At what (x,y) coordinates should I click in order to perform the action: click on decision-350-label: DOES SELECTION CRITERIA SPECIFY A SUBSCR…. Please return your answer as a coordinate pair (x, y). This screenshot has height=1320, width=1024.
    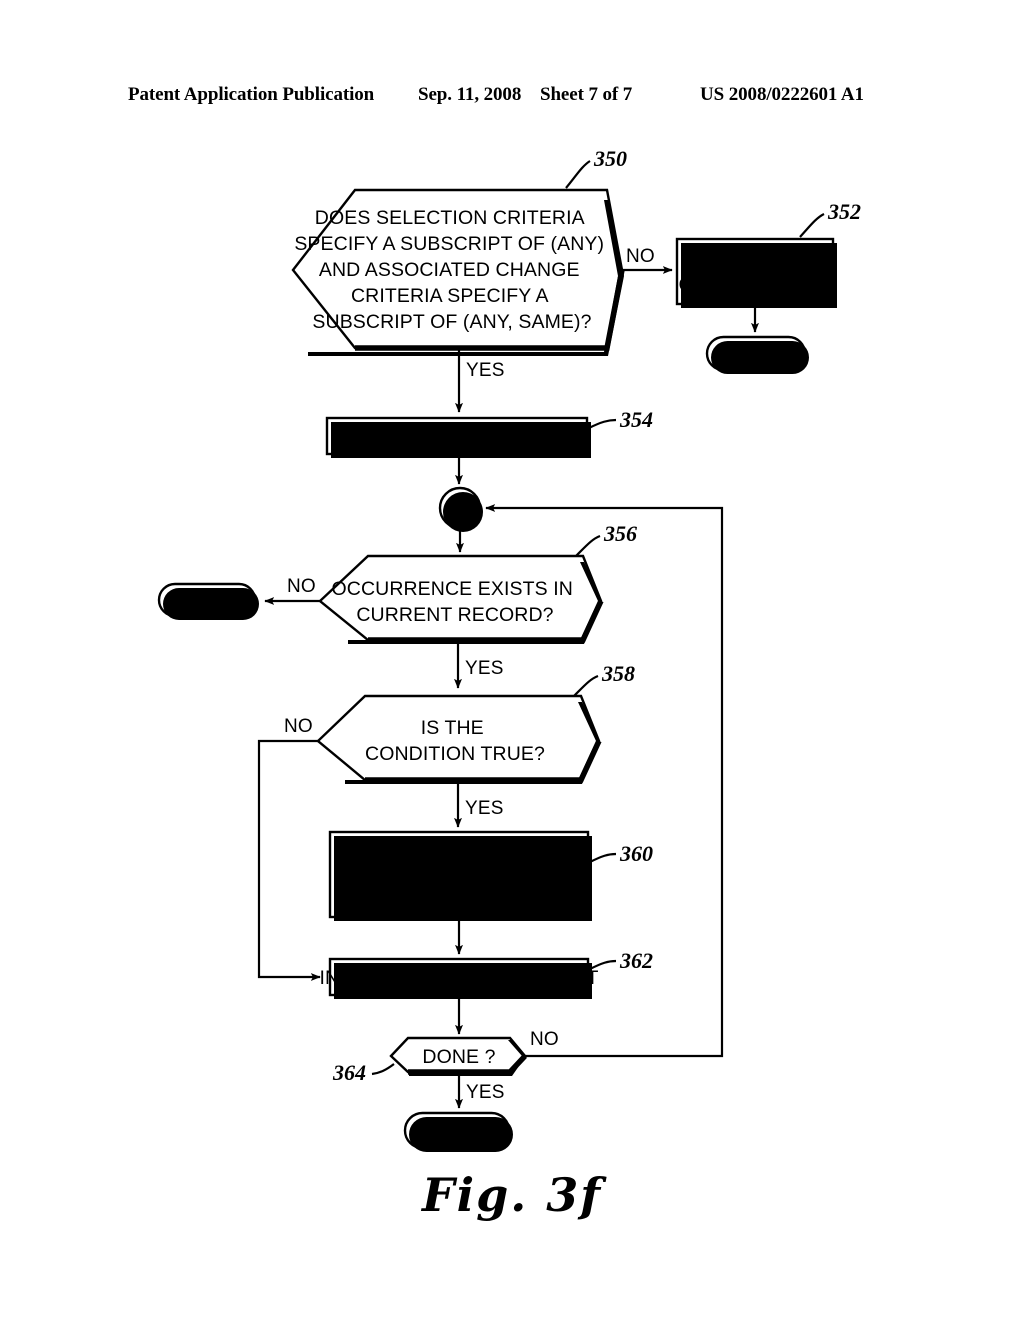
    Looking at the image, I should click on (451, 270).